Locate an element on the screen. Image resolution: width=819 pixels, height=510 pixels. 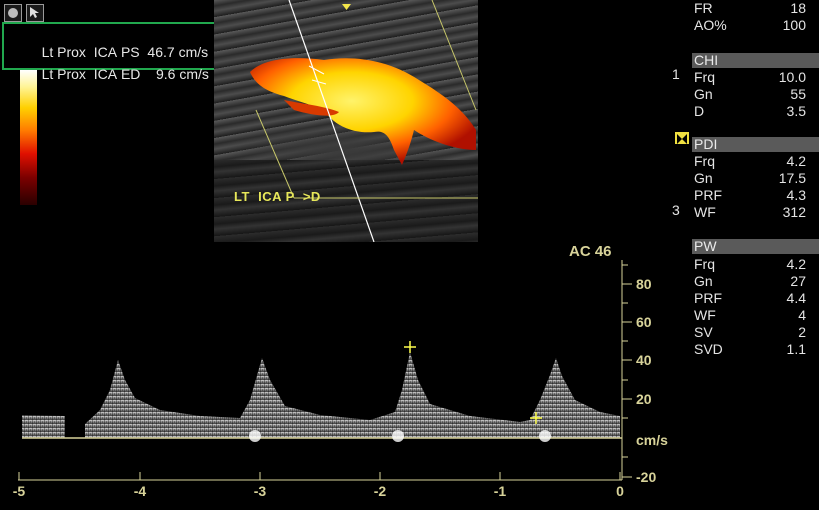
param-value: 4.4 is located at coordinates (796, 298).